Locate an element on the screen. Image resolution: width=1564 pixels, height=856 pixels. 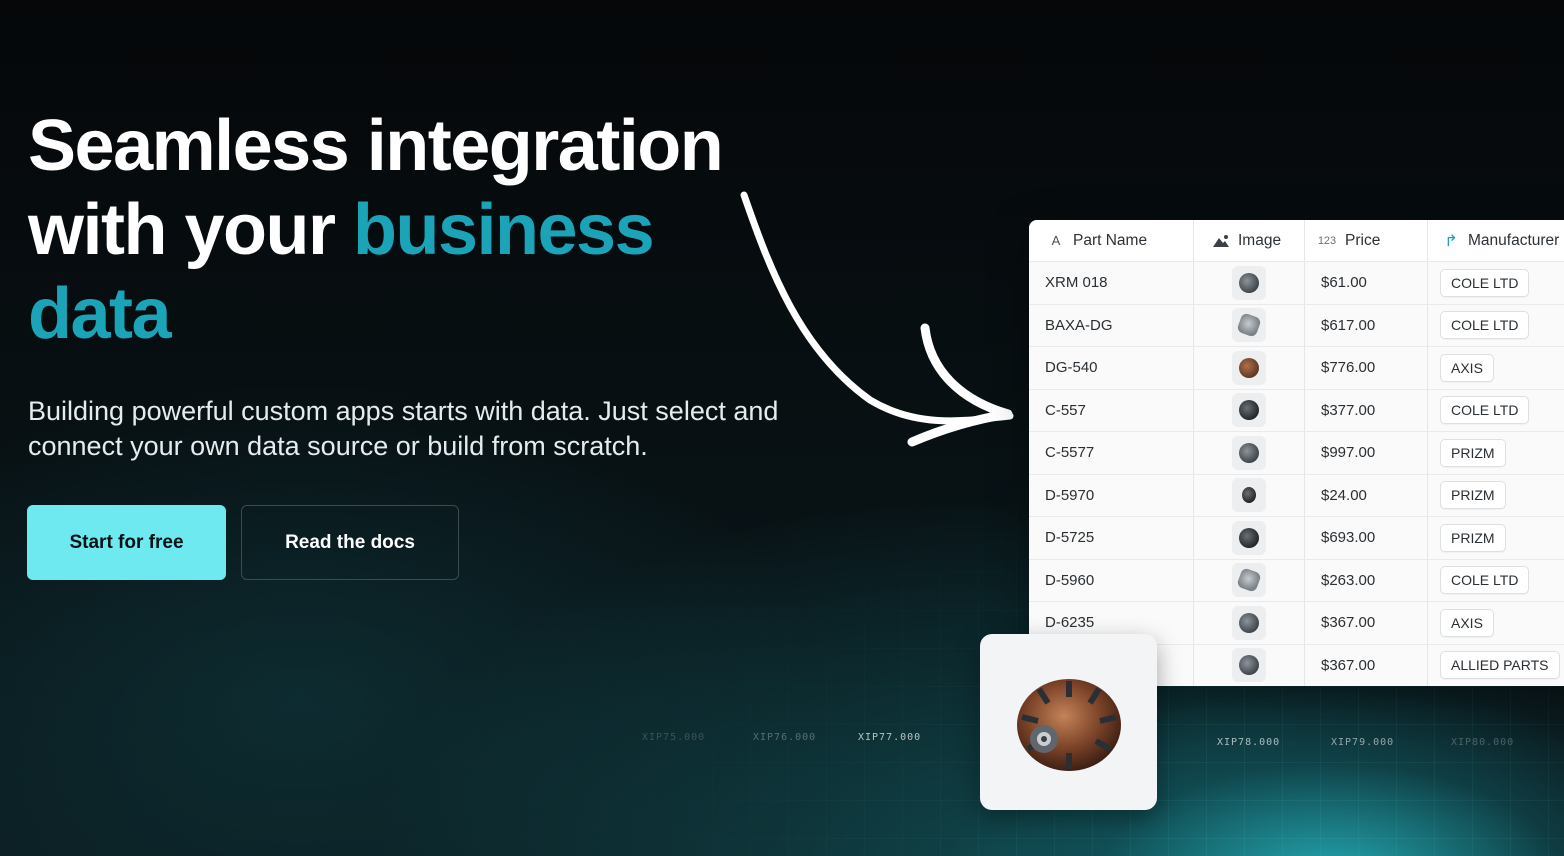
part-name-cell: BAXA-DG is located at coordinates (1111, 325).